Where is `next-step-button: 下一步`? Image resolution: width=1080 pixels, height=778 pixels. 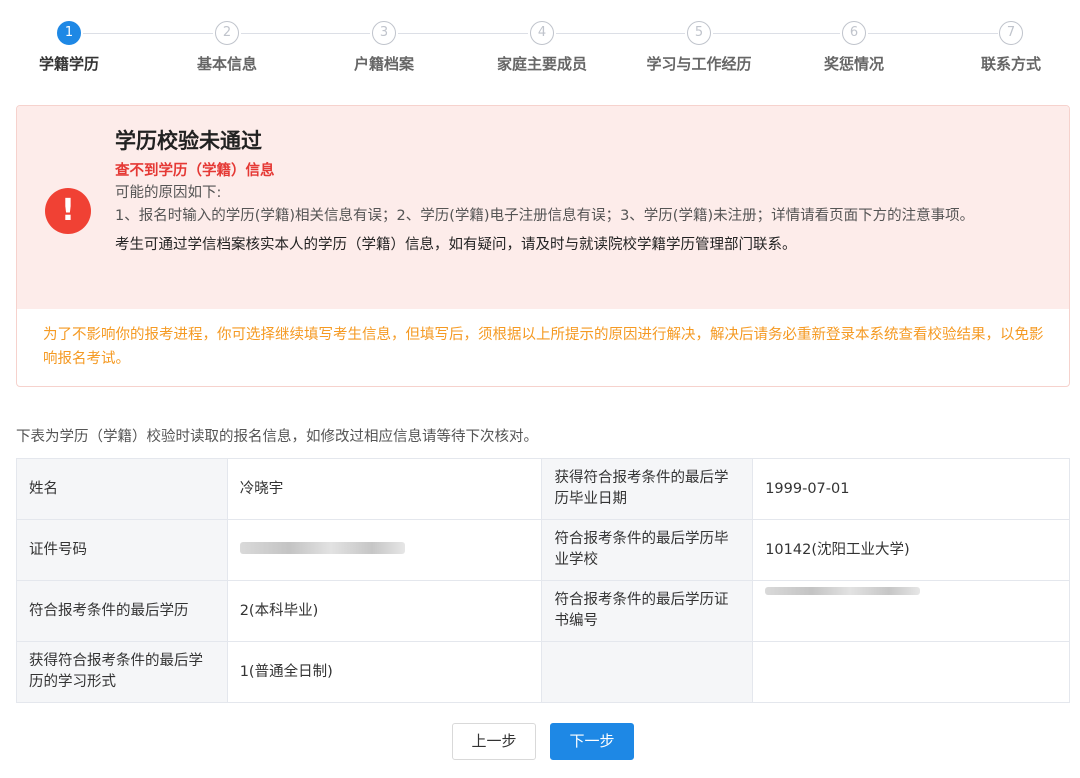 next-step-button: 下一步 is located at coordinates (592, 741).